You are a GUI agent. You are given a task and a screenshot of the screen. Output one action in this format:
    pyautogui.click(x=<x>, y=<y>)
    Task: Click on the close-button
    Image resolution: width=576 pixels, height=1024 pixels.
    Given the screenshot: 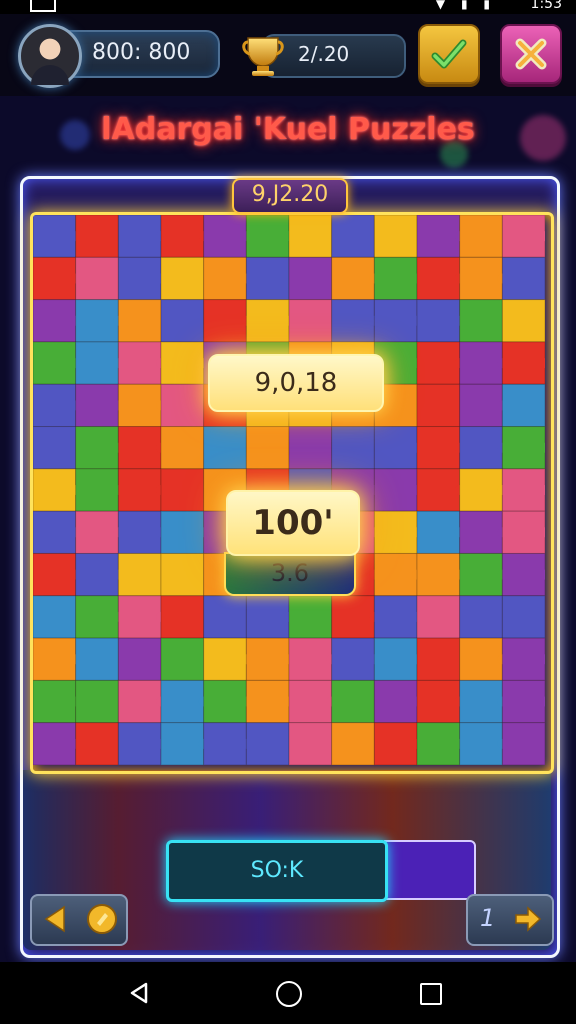 What is the action you would take?
    pyautogui.click(x=531, y=54)
    